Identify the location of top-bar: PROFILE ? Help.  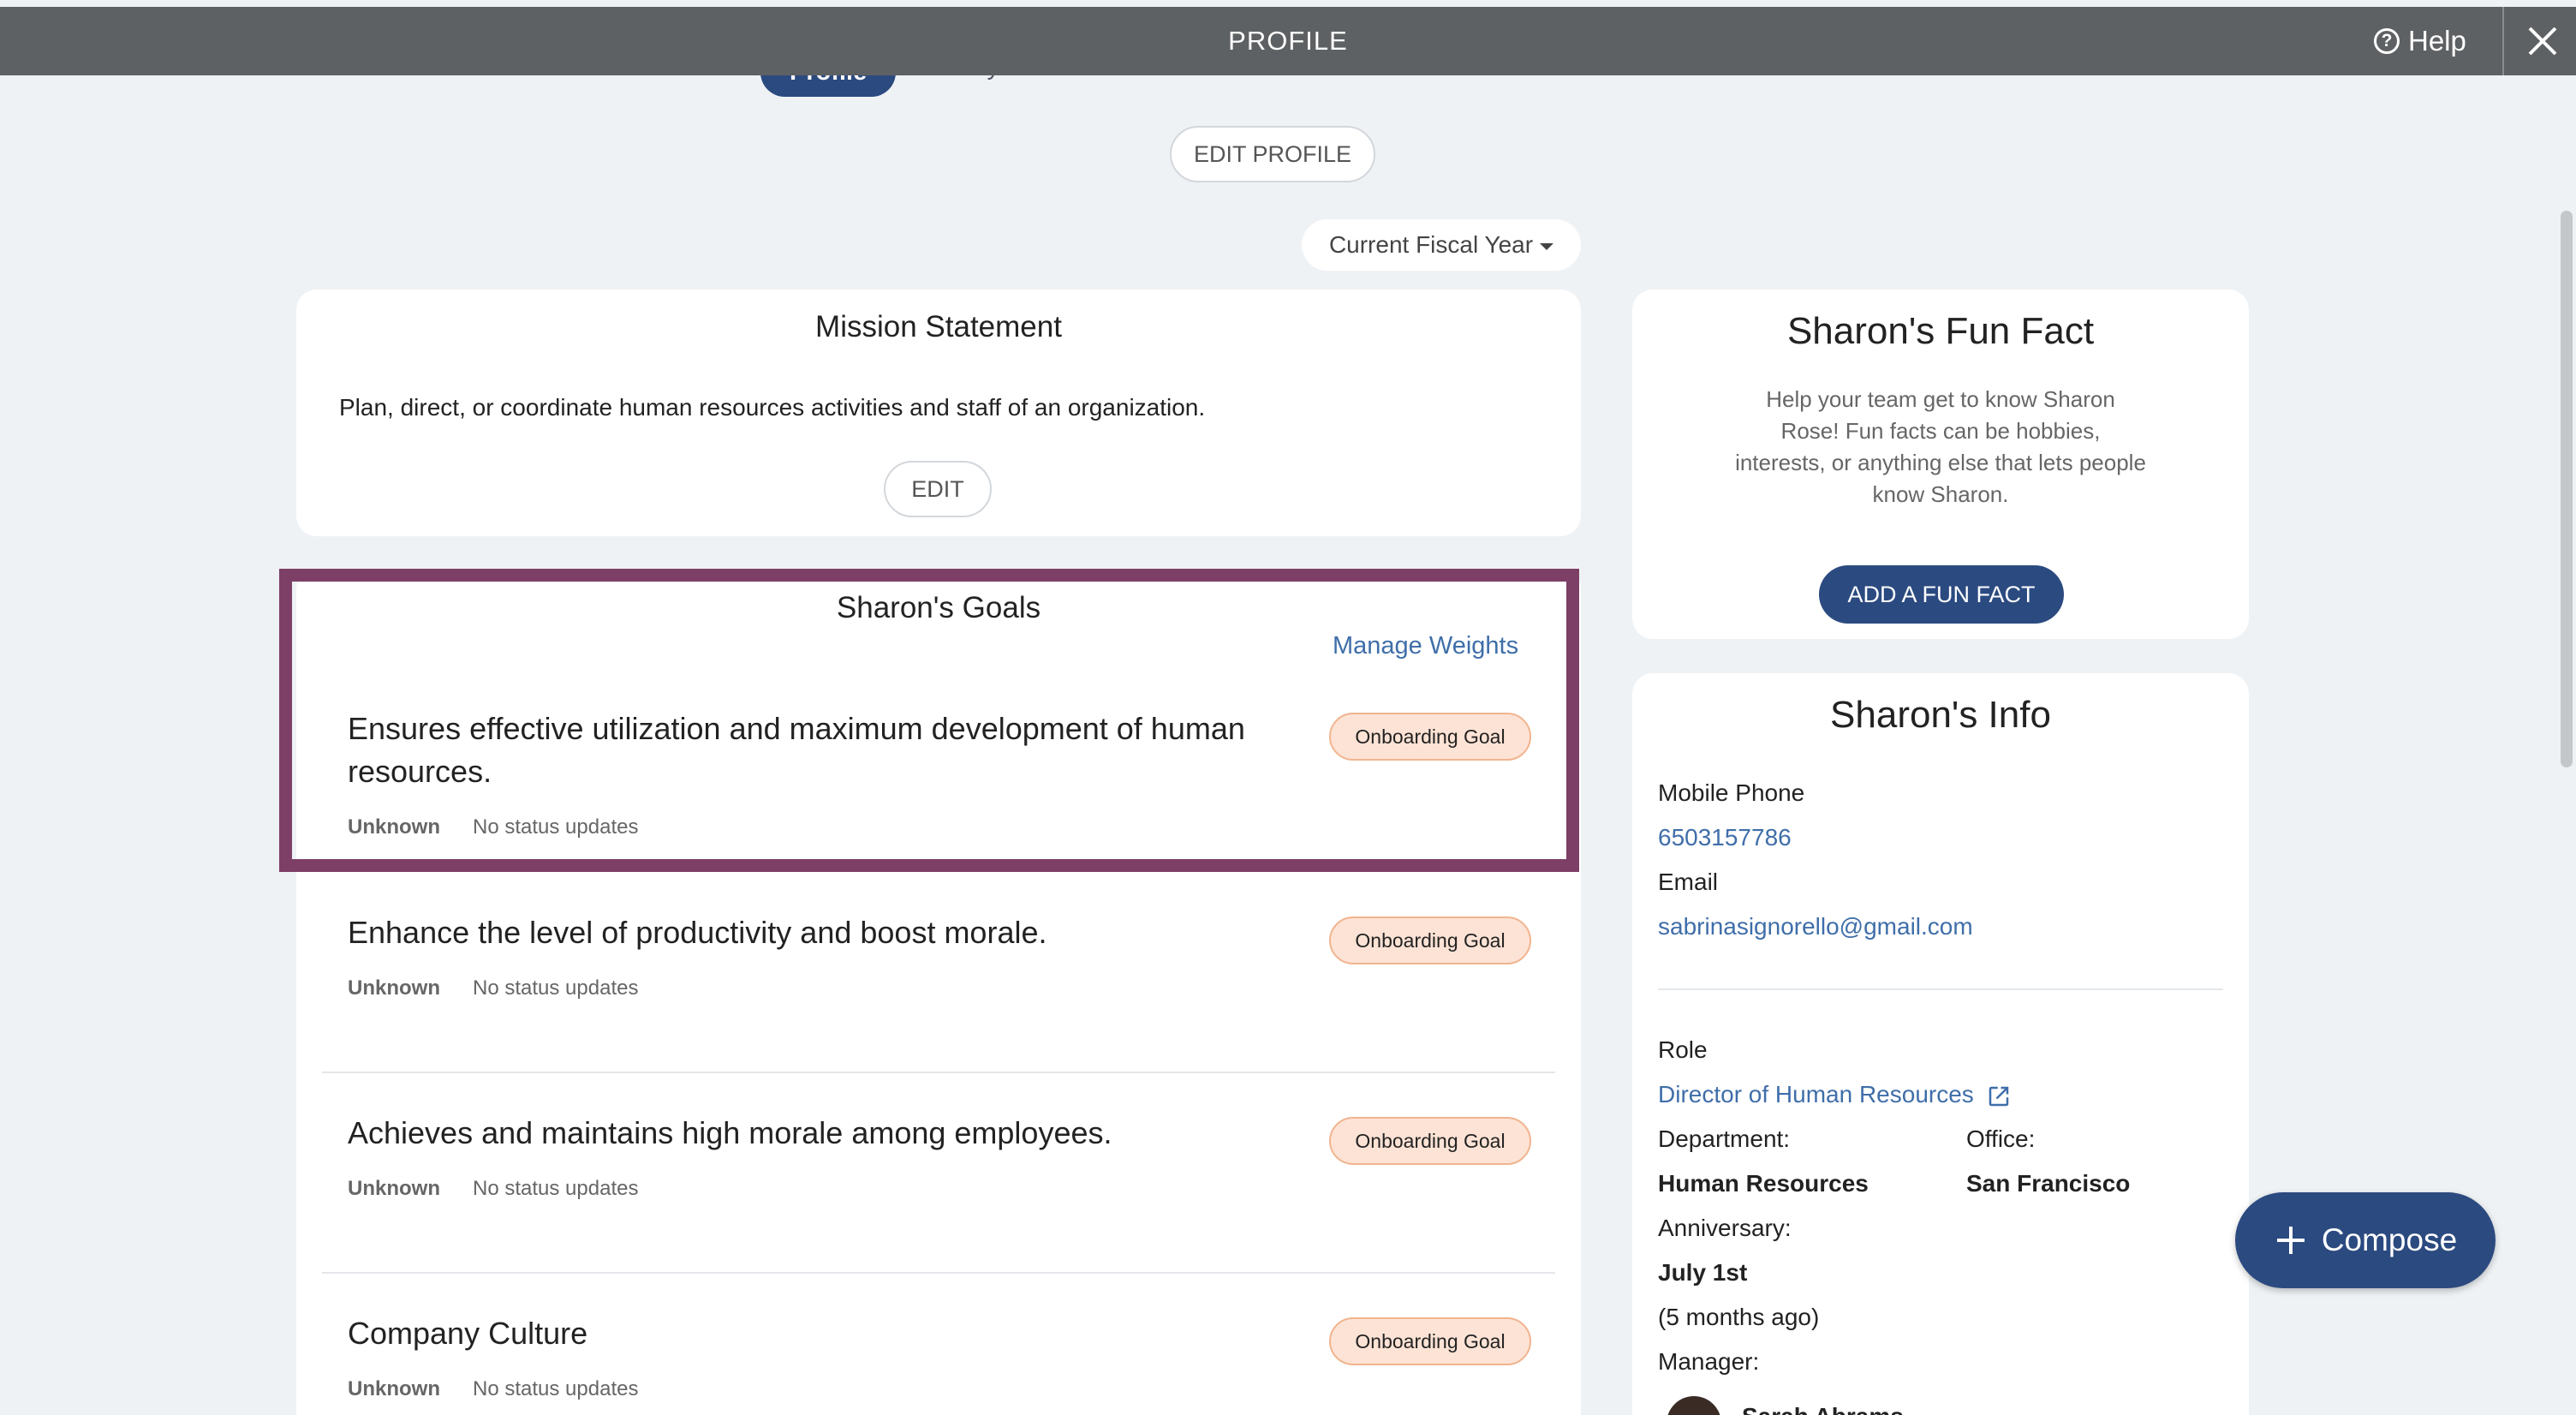
(1288, 41).